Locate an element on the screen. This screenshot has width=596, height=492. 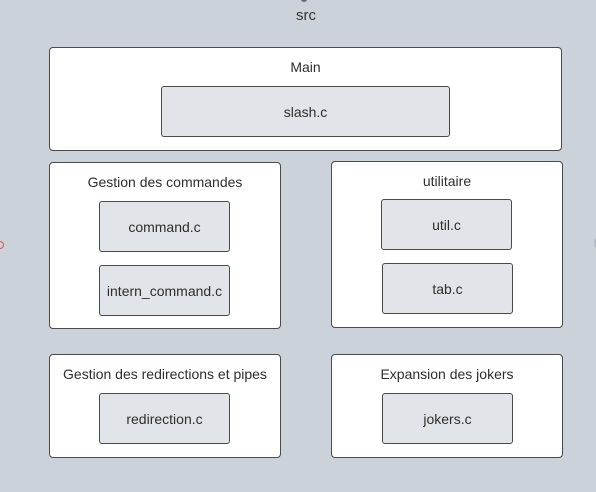
file-intern-command-c: intern_command.c is located at coordinates (164, 290).